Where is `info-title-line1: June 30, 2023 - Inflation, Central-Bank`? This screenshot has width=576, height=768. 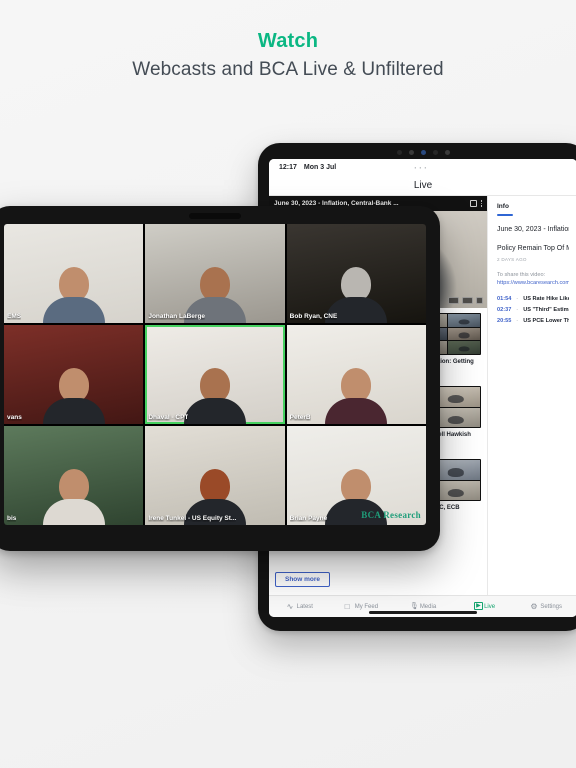 info-title-line1: June 30, 2023 - Inflation, Central-Bank is located at coordinates (533, 229).